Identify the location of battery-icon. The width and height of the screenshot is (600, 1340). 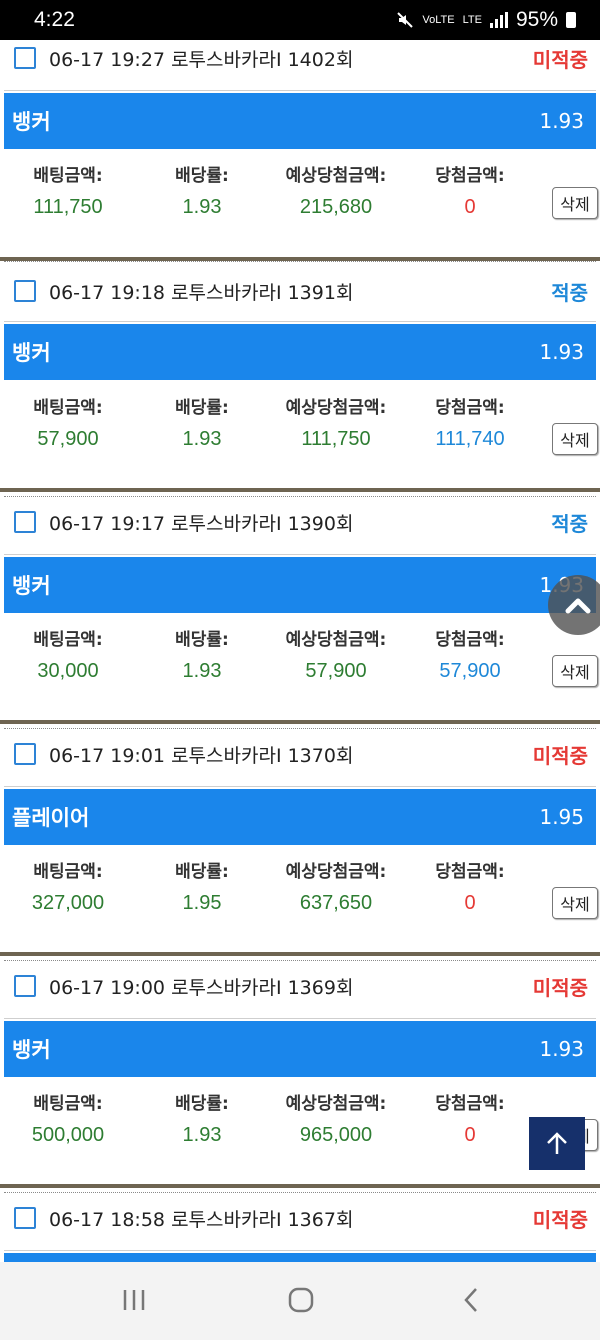
(571, 20).